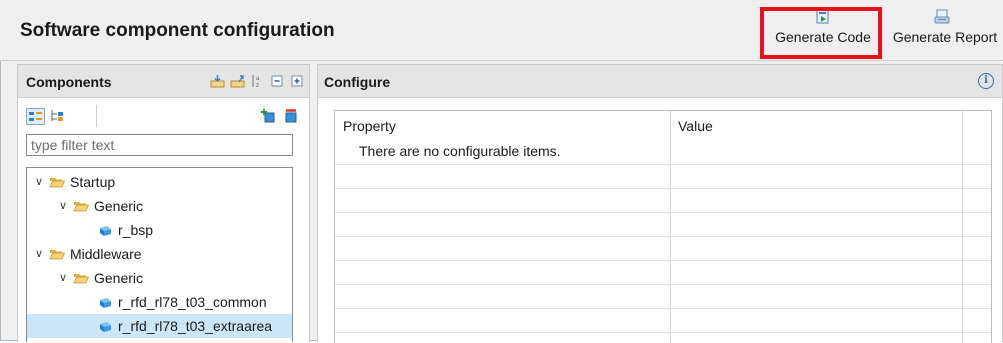  What do you see at coordinates (269, 115) in the screenshot?
I see `add-component-icon` at bounding box center [269, 115].